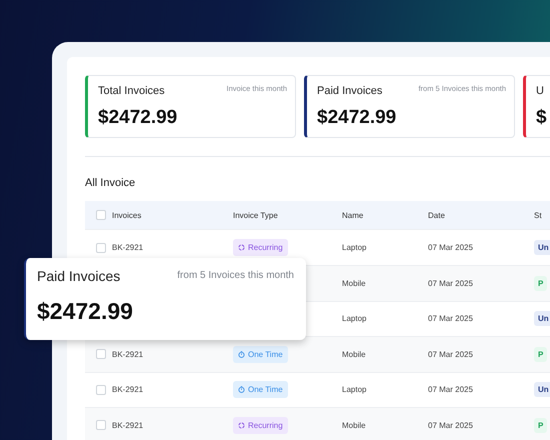  What do you see at coordinates (540, 91) in the screenshot?
I see `card-title: U` at bounding box center [540, 91].